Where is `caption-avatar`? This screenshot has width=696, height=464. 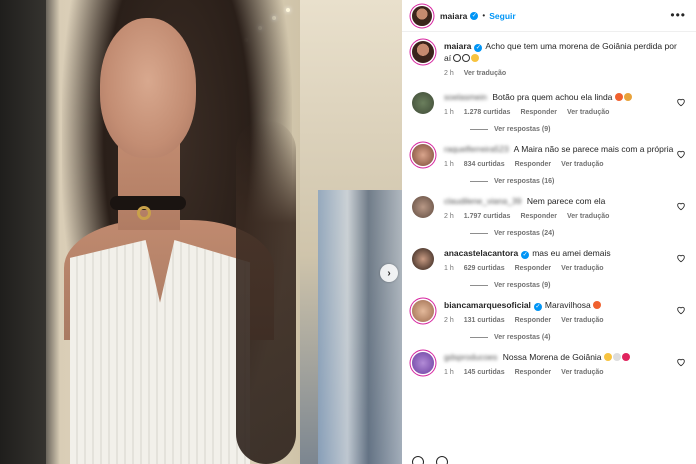
caption-avatar is located at coordinates (423, 52).